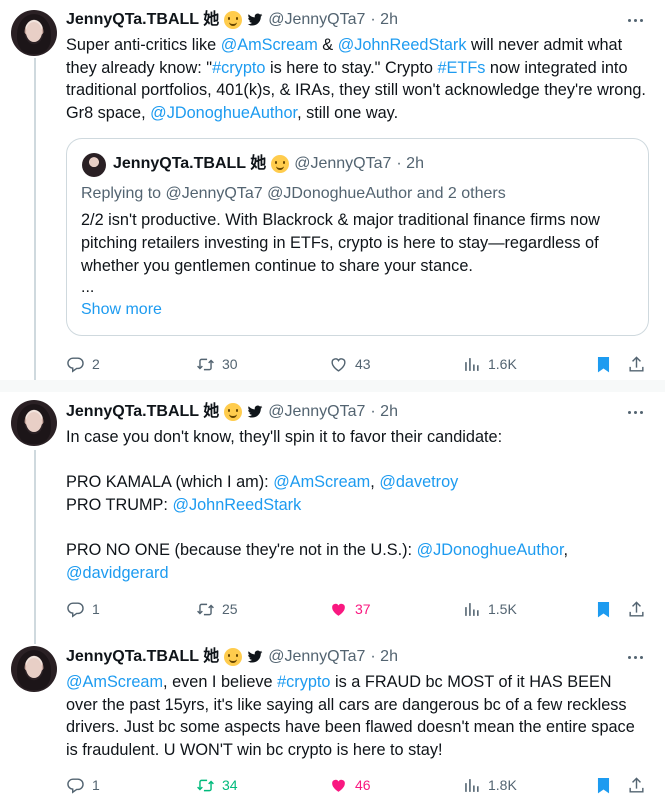 Image resolution: width=665 pixels, height=806 pixels. What do you see at coordinates (230, 364) in the screenshot?
I see `count: 30` at bounding box center [230, 364].